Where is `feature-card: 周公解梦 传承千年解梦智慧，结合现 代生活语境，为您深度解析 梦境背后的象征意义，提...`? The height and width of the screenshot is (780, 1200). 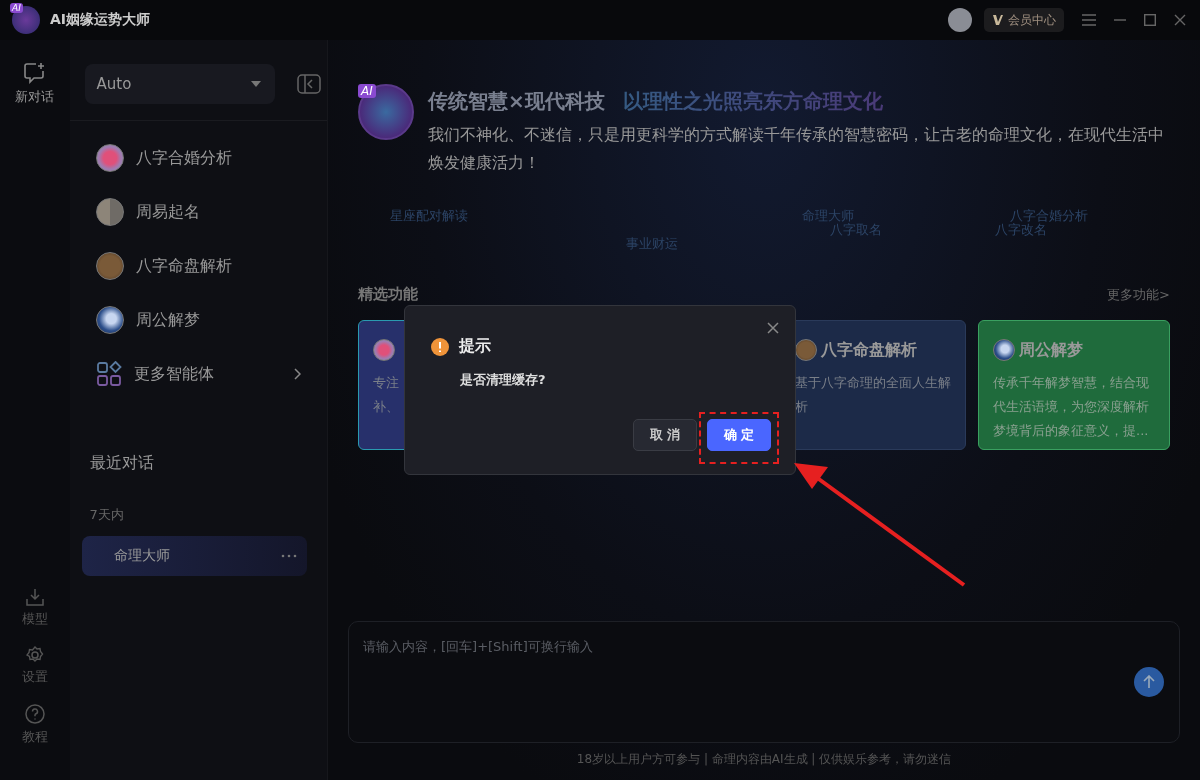 feature-card: 周公解梦 传承千年解梦智慧，结合现 代生活语境，为您深度解析 梦境背后的象征意义，提... is located at coordinates (1074, 385).